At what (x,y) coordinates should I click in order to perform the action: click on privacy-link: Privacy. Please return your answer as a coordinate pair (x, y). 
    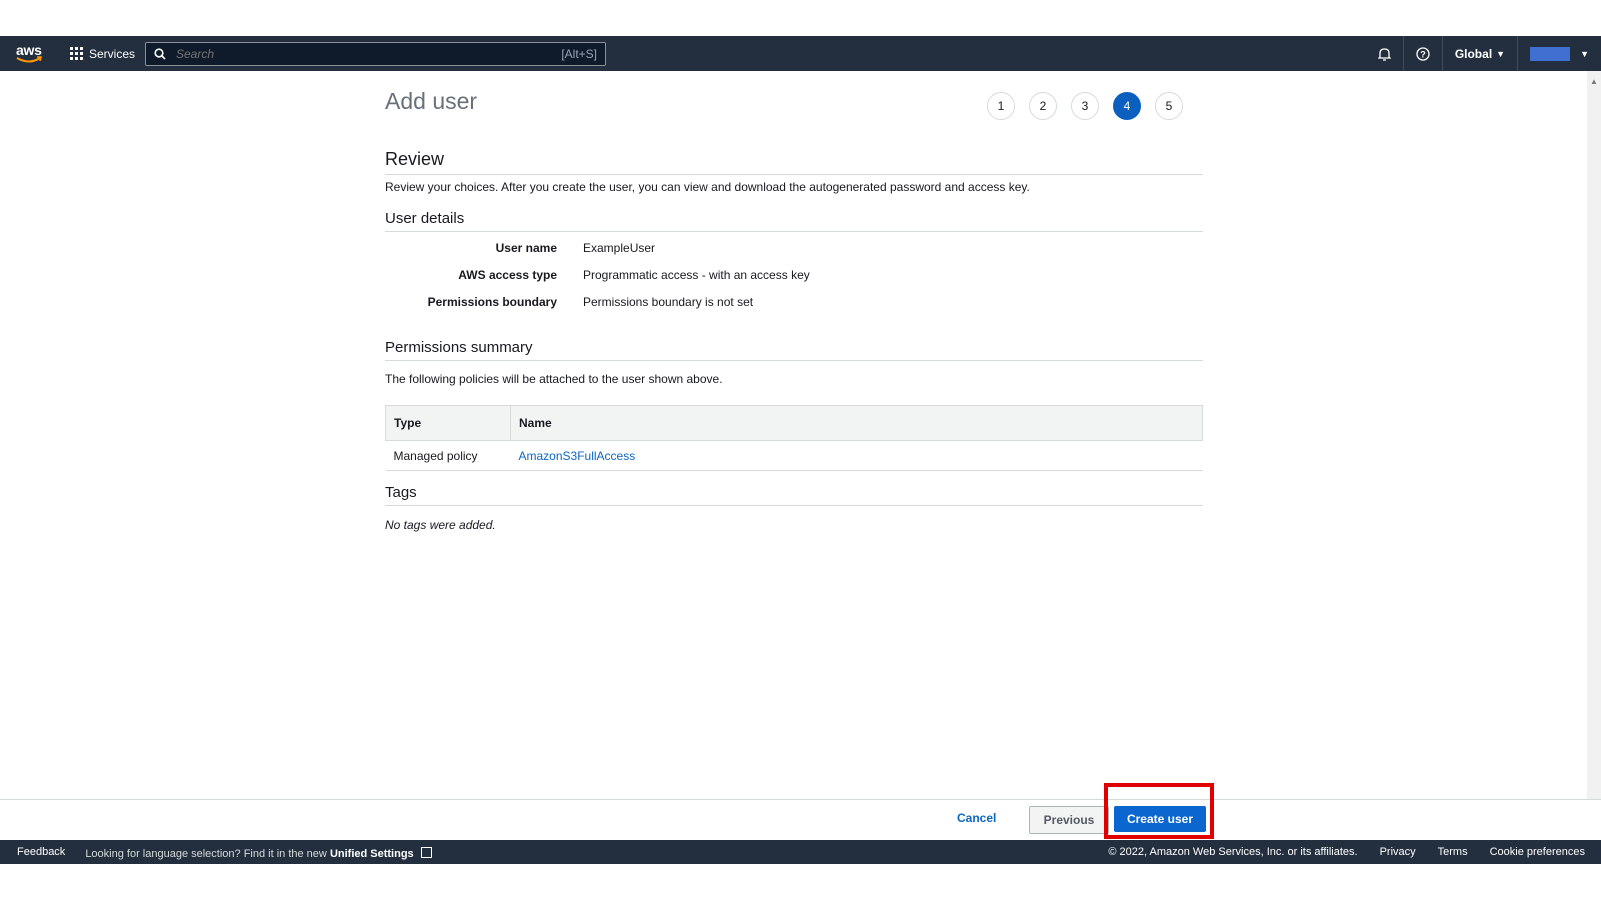
    Looking at the image, I should click on (1398, 852).